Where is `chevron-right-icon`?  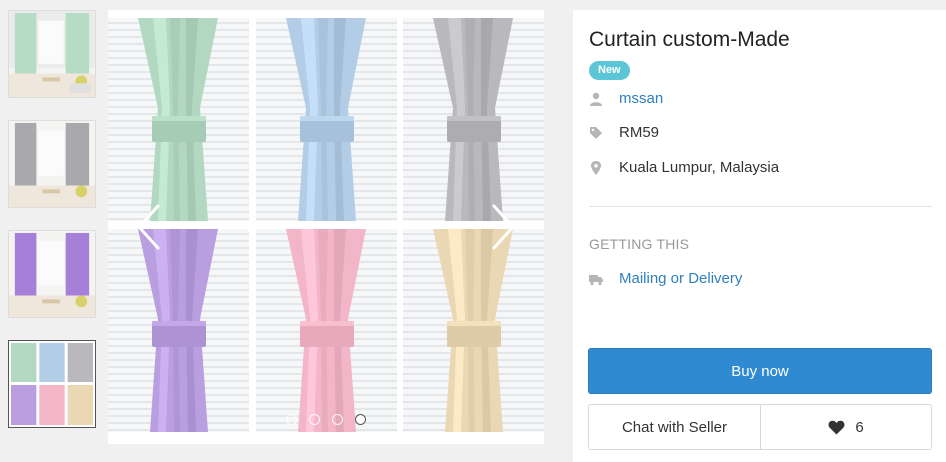
chevron-right-icon is located at coordinates (504, 227).